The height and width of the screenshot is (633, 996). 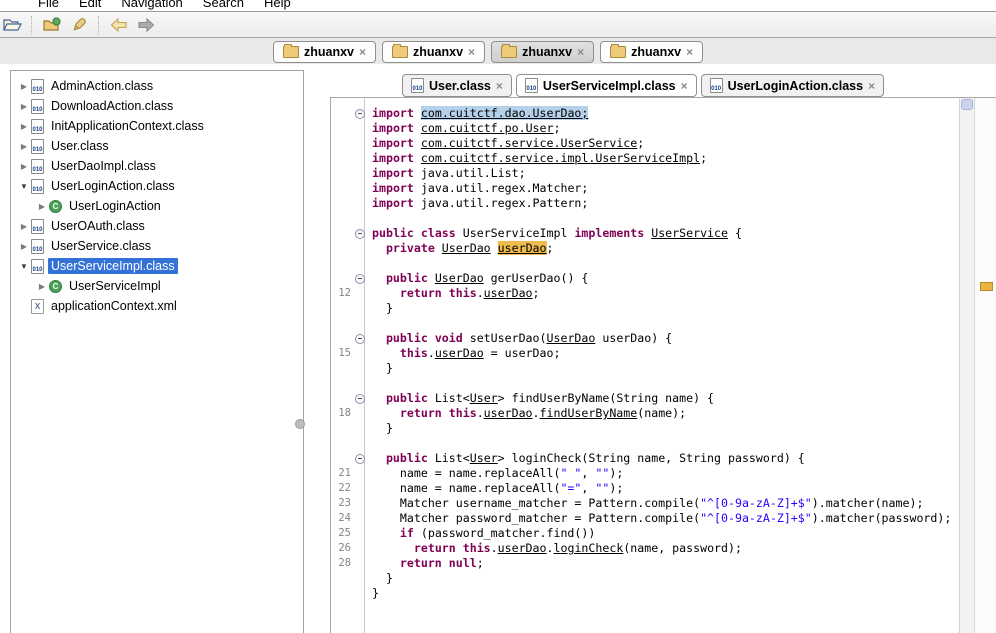 What do you see at coordinates (344, 473) in the screenshot?
I see `line-number: 21` at bounding box center [344, 473].